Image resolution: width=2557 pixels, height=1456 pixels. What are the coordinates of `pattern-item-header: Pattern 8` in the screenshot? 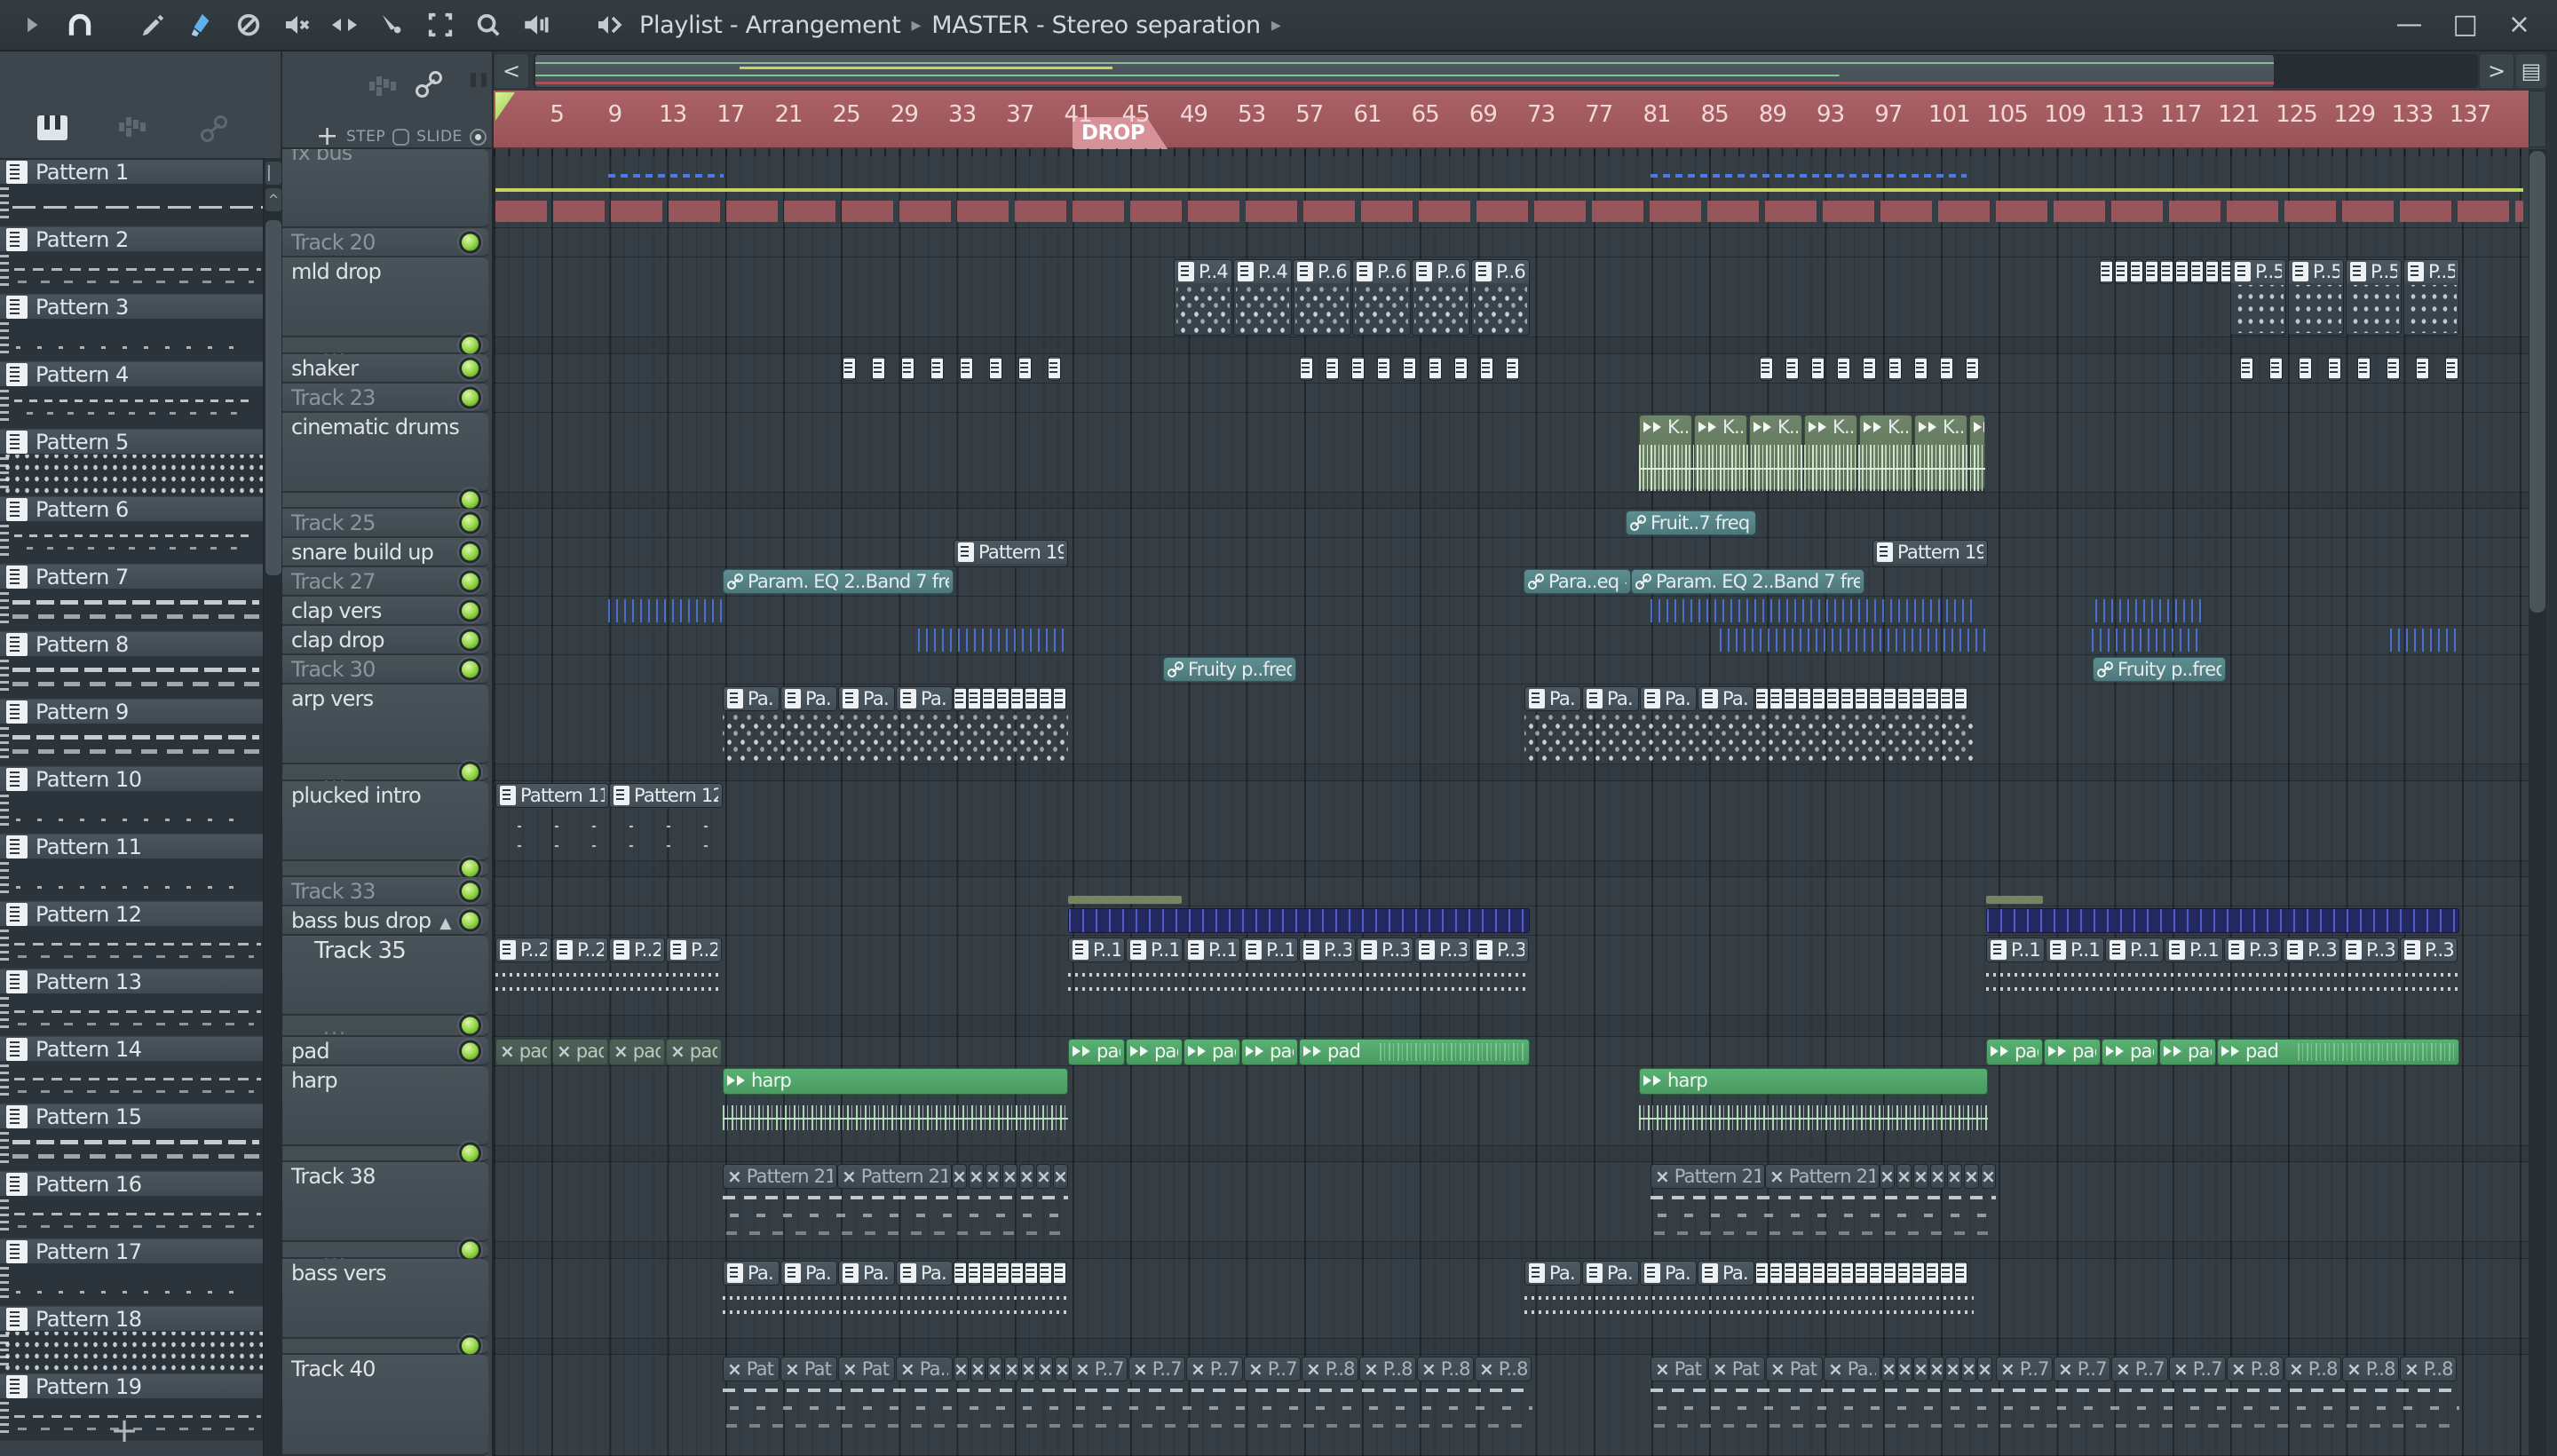 It's located at (131, 644).